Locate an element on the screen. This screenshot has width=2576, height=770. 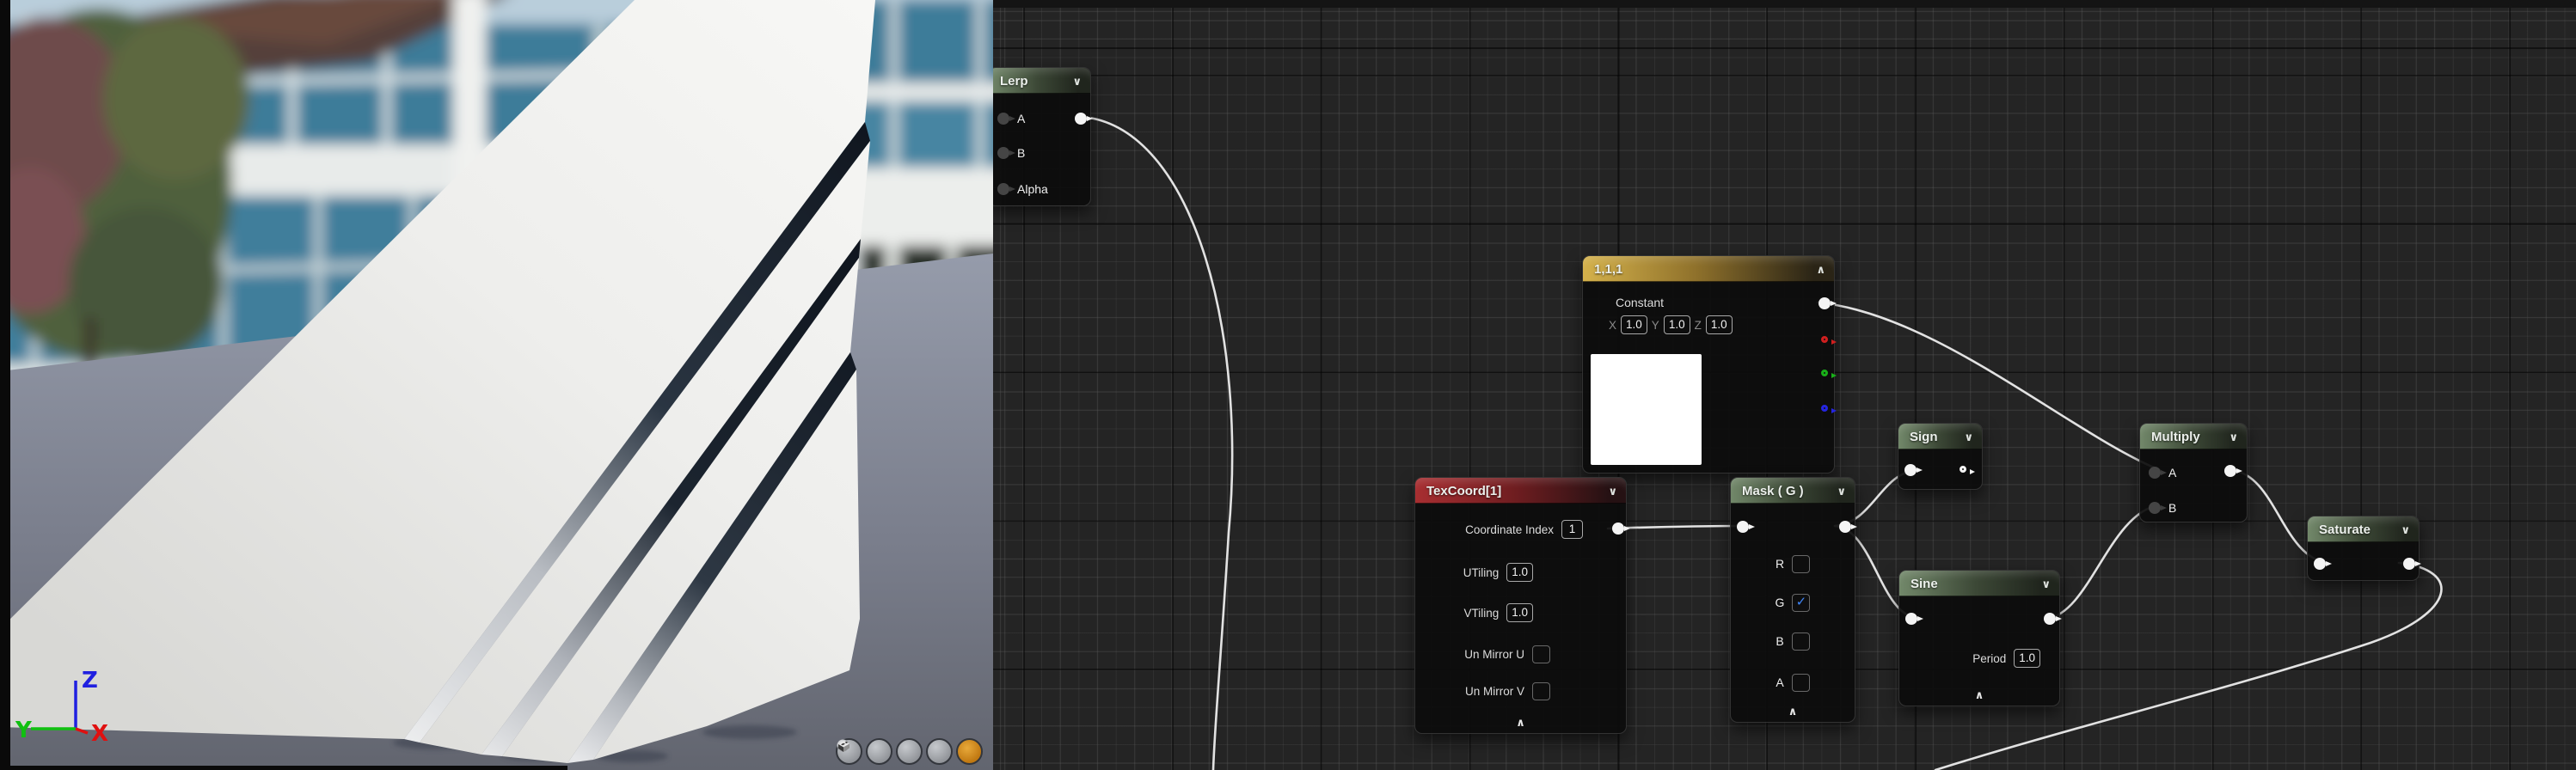
b-channel-label: B is located at coordinates (1780, 641).